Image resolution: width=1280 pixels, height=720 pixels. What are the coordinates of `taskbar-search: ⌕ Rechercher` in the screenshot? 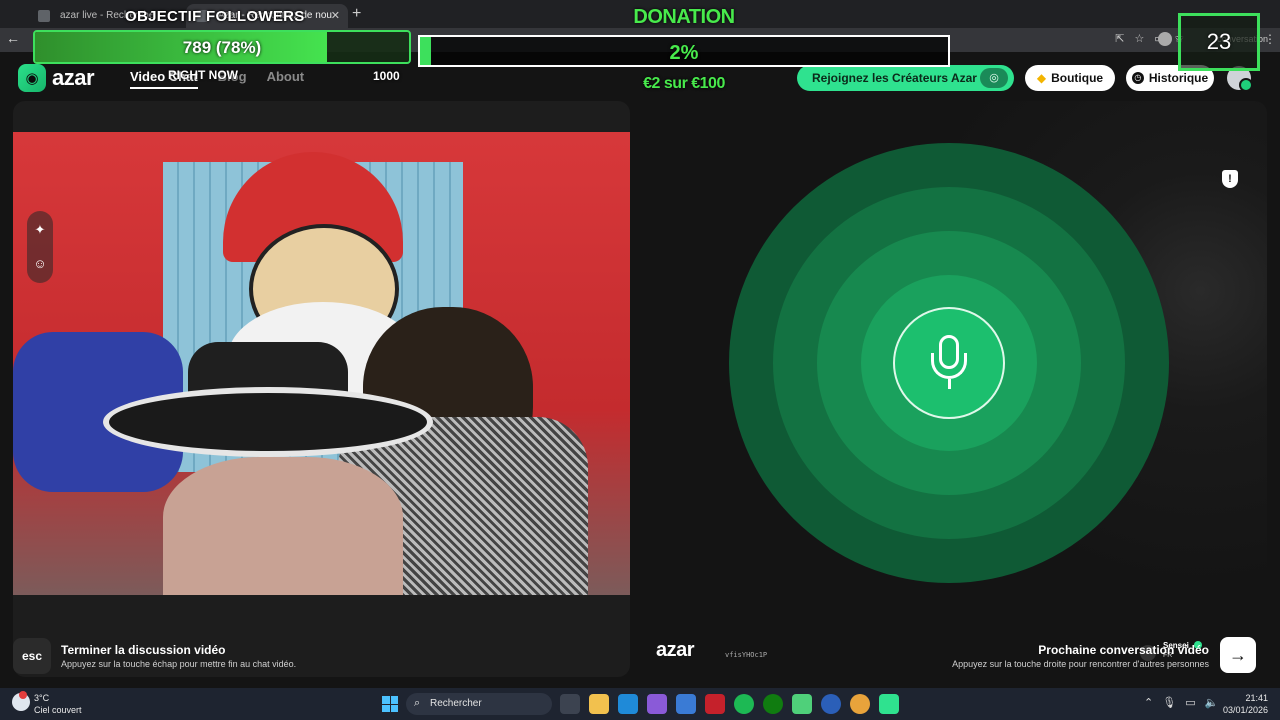 It's located at (479, 704).